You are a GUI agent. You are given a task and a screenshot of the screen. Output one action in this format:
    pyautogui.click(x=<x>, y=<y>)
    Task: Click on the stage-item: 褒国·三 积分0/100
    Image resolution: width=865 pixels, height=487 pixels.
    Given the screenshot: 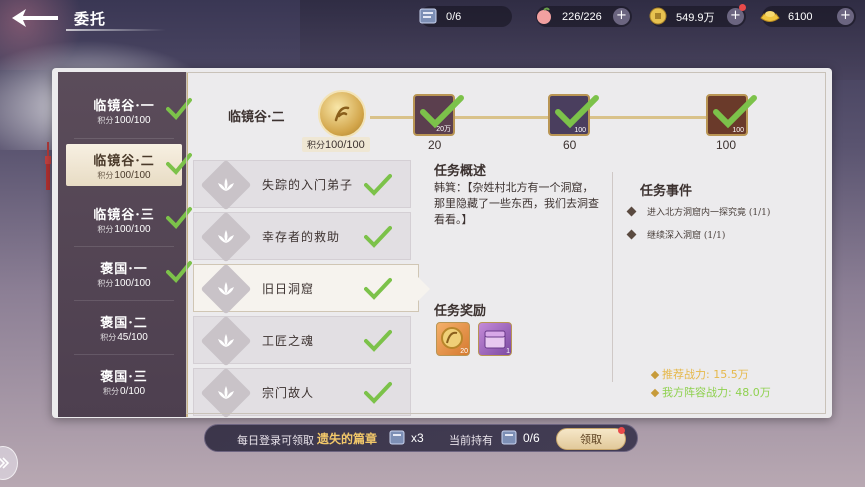 What is the action you would take?
    pyautogui.click(x=124, y=381)
    